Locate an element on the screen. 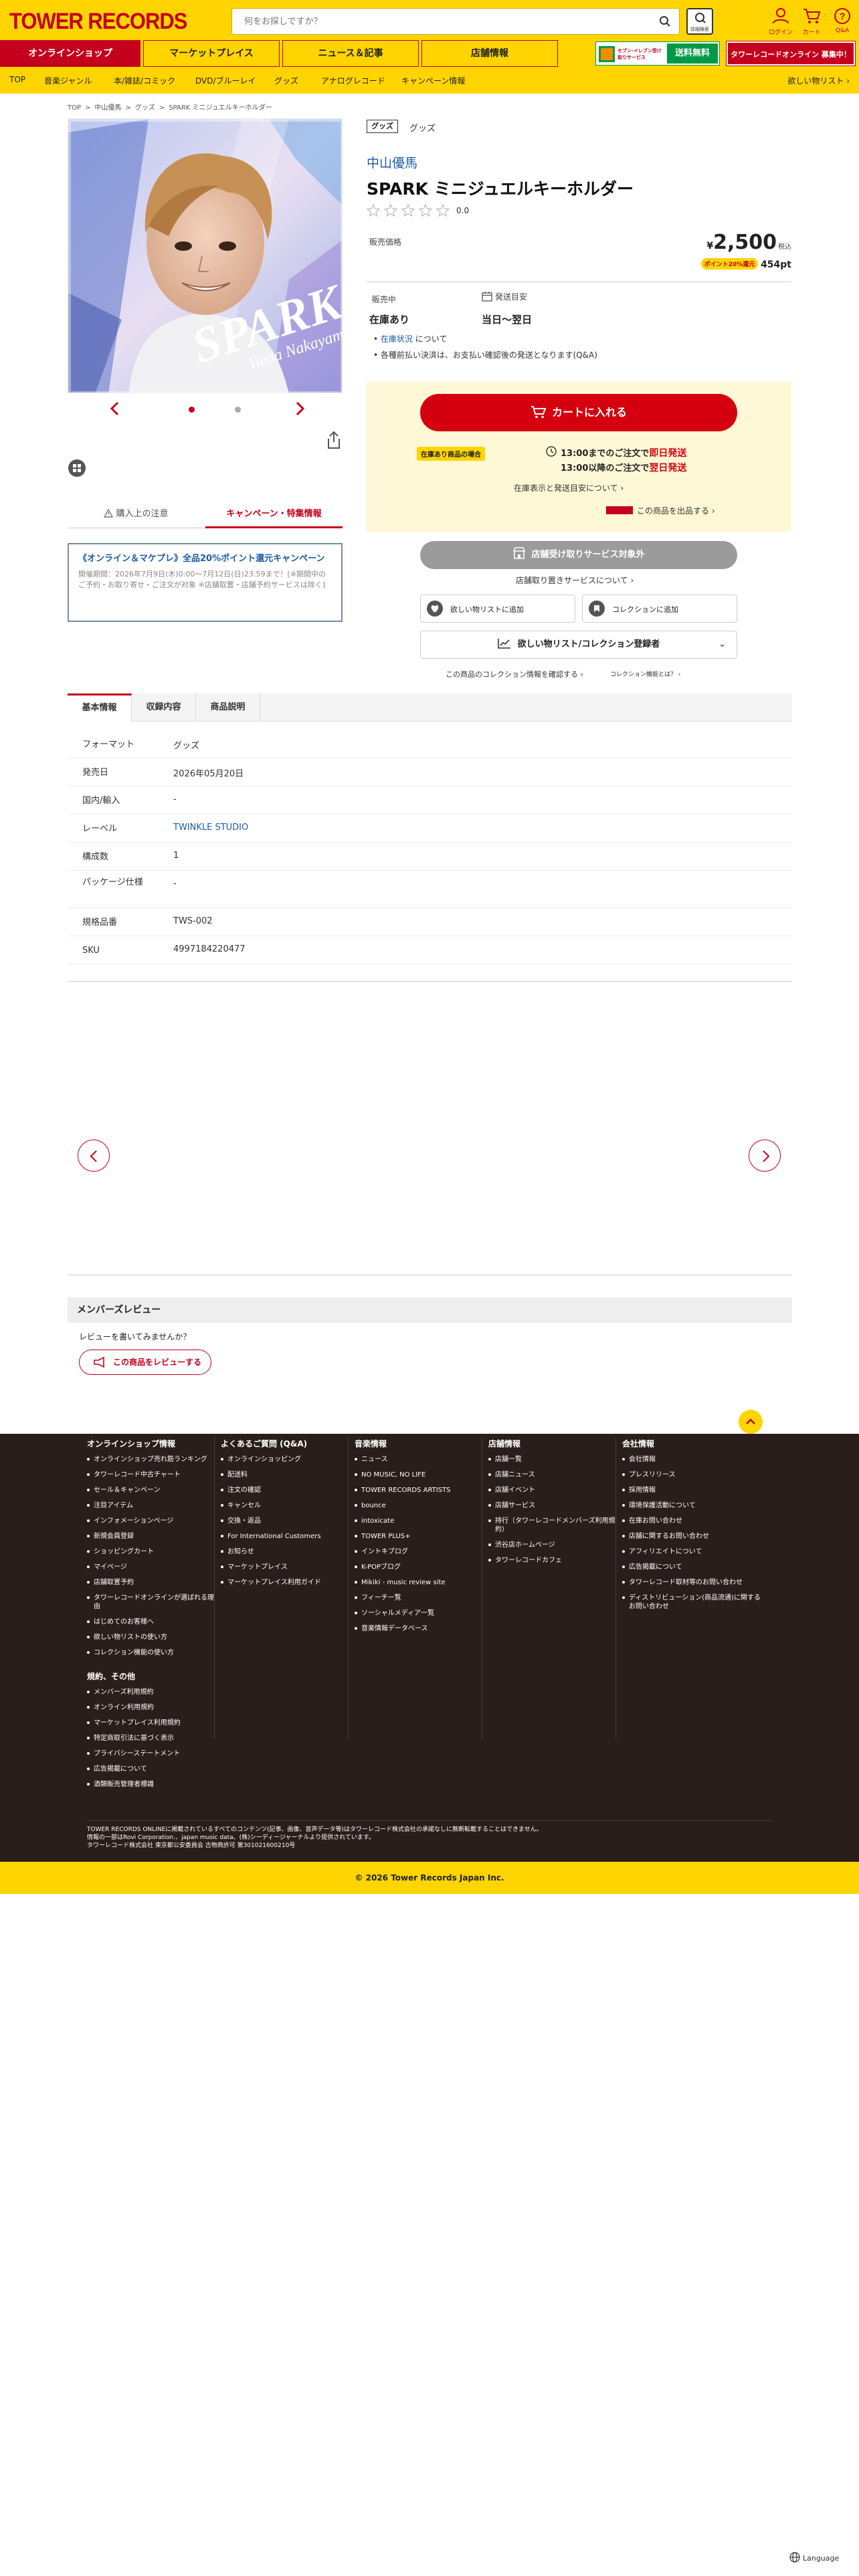 Image resolution: width=859 pixels, height=2576 pixels. footer-link: 店舗イベント is located at coordinates (551, 1491).